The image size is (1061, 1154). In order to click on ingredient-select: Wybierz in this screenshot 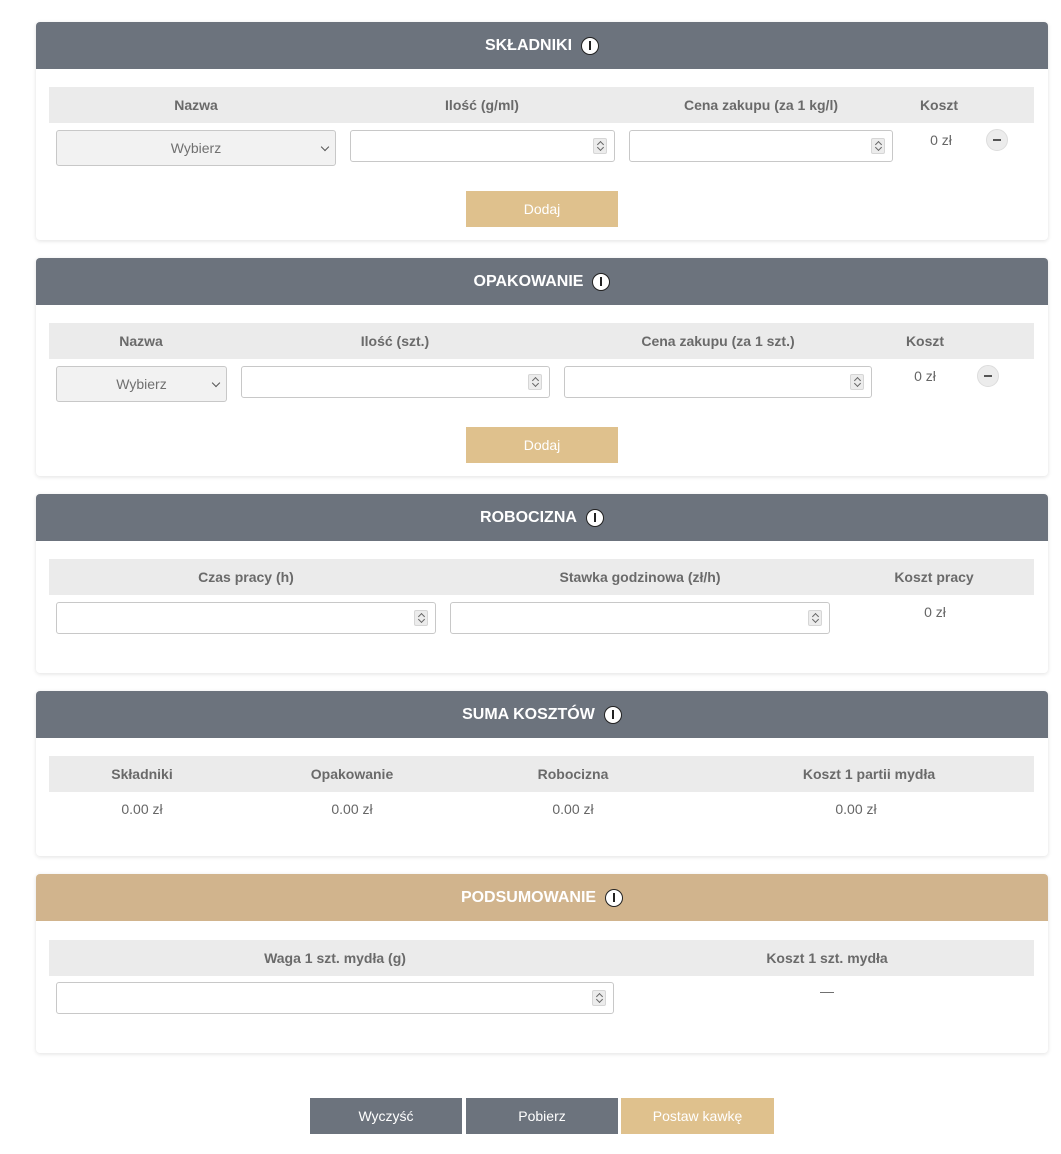, I will do `click(196, 148)`.